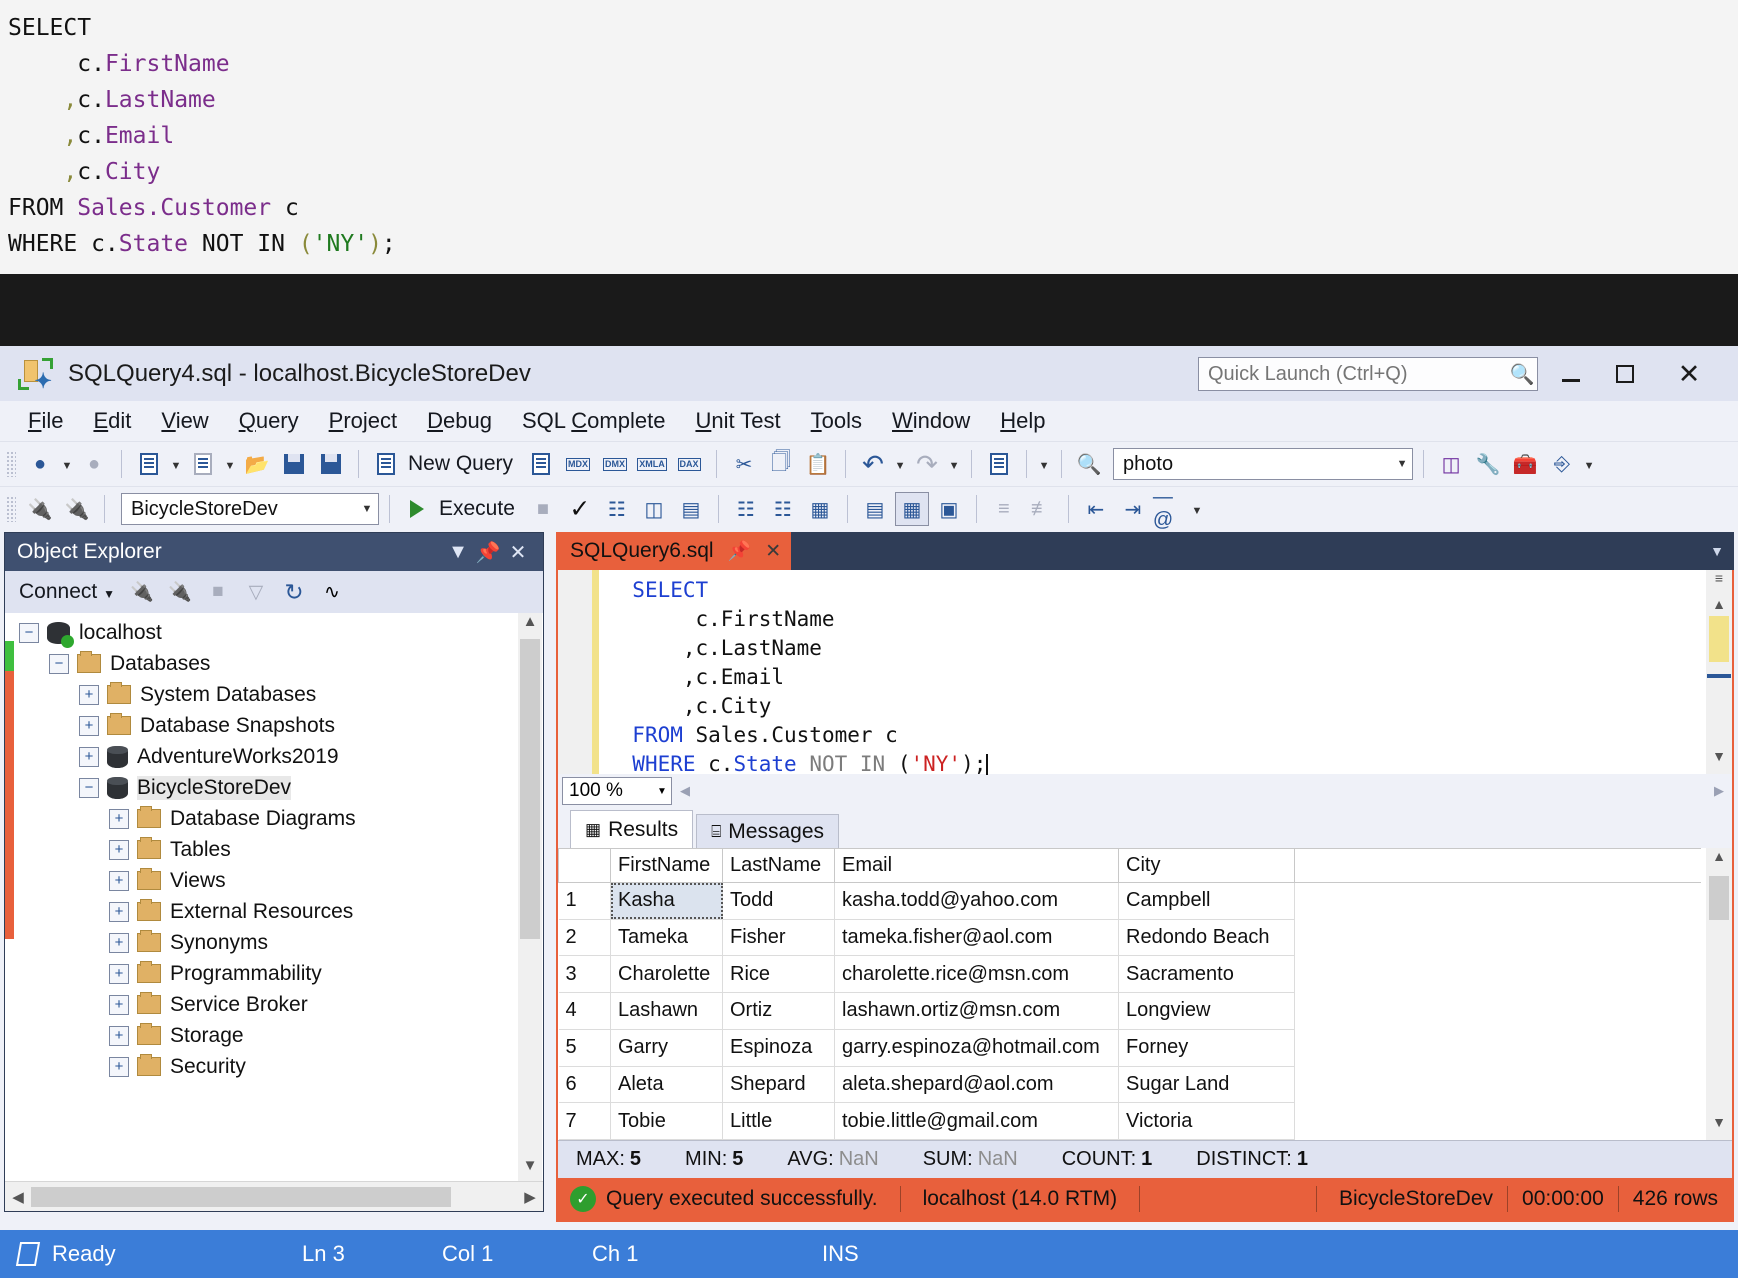 The image size is (1738, 1278). Describe the element at coordinates (778, 1121) in the screenshot. I see `cell-lastname: Little` at that location.